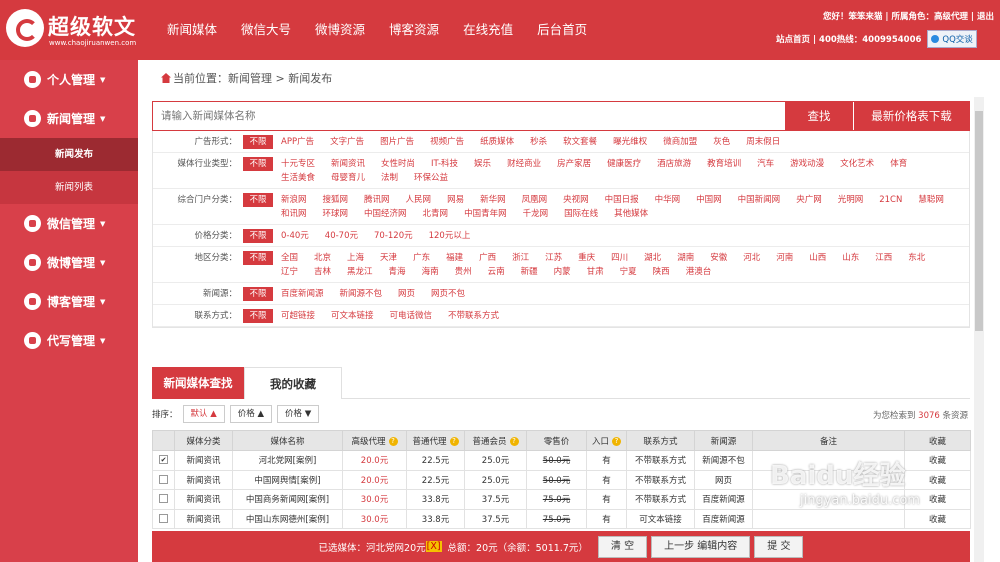 The height and width of the screenshot is (562, 1000). I want to click on filter-option: 海南, so click(430, 272).